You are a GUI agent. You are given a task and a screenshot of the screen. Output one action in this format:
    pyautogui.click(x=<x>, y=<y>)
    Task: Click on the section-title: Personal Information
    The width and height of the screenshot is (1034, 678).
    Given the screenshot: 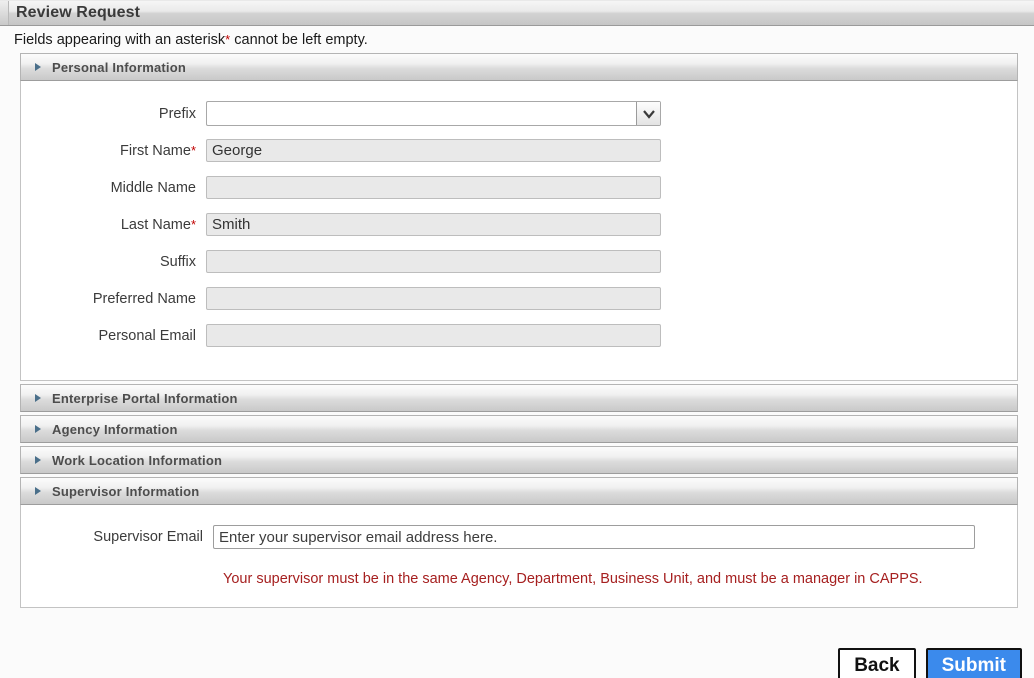 What is the action you would take?
    pyautogui.click(x=119, y=67)
    